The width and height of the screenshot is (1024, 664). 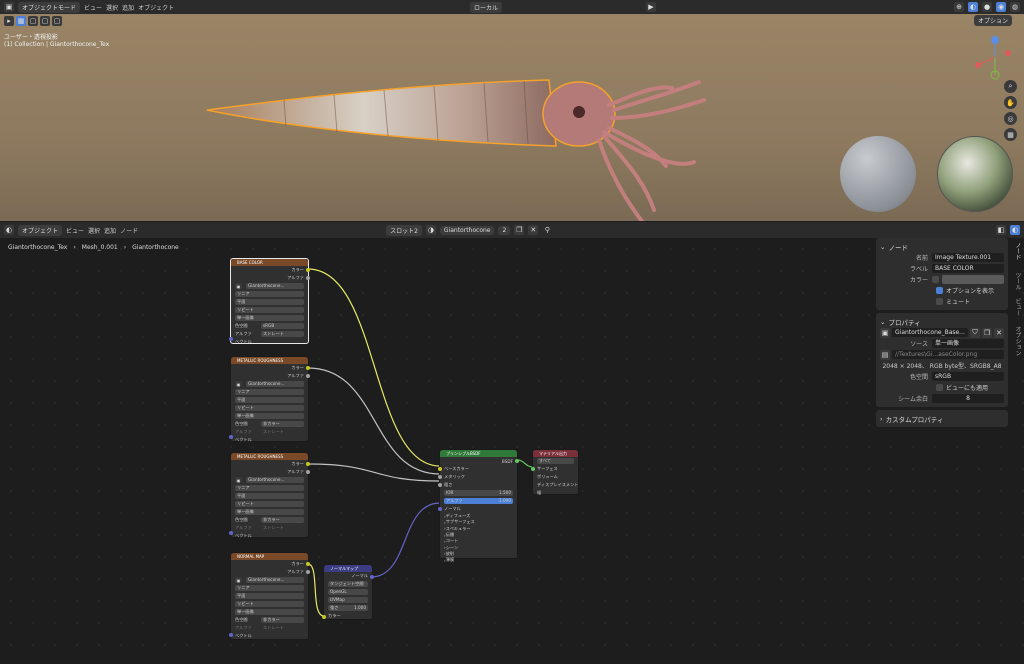 What do you see at coordinates (282, 326) in the screenshot?
I see `colorspace-dropdown: sRGB` at bounding box center [282, 326].